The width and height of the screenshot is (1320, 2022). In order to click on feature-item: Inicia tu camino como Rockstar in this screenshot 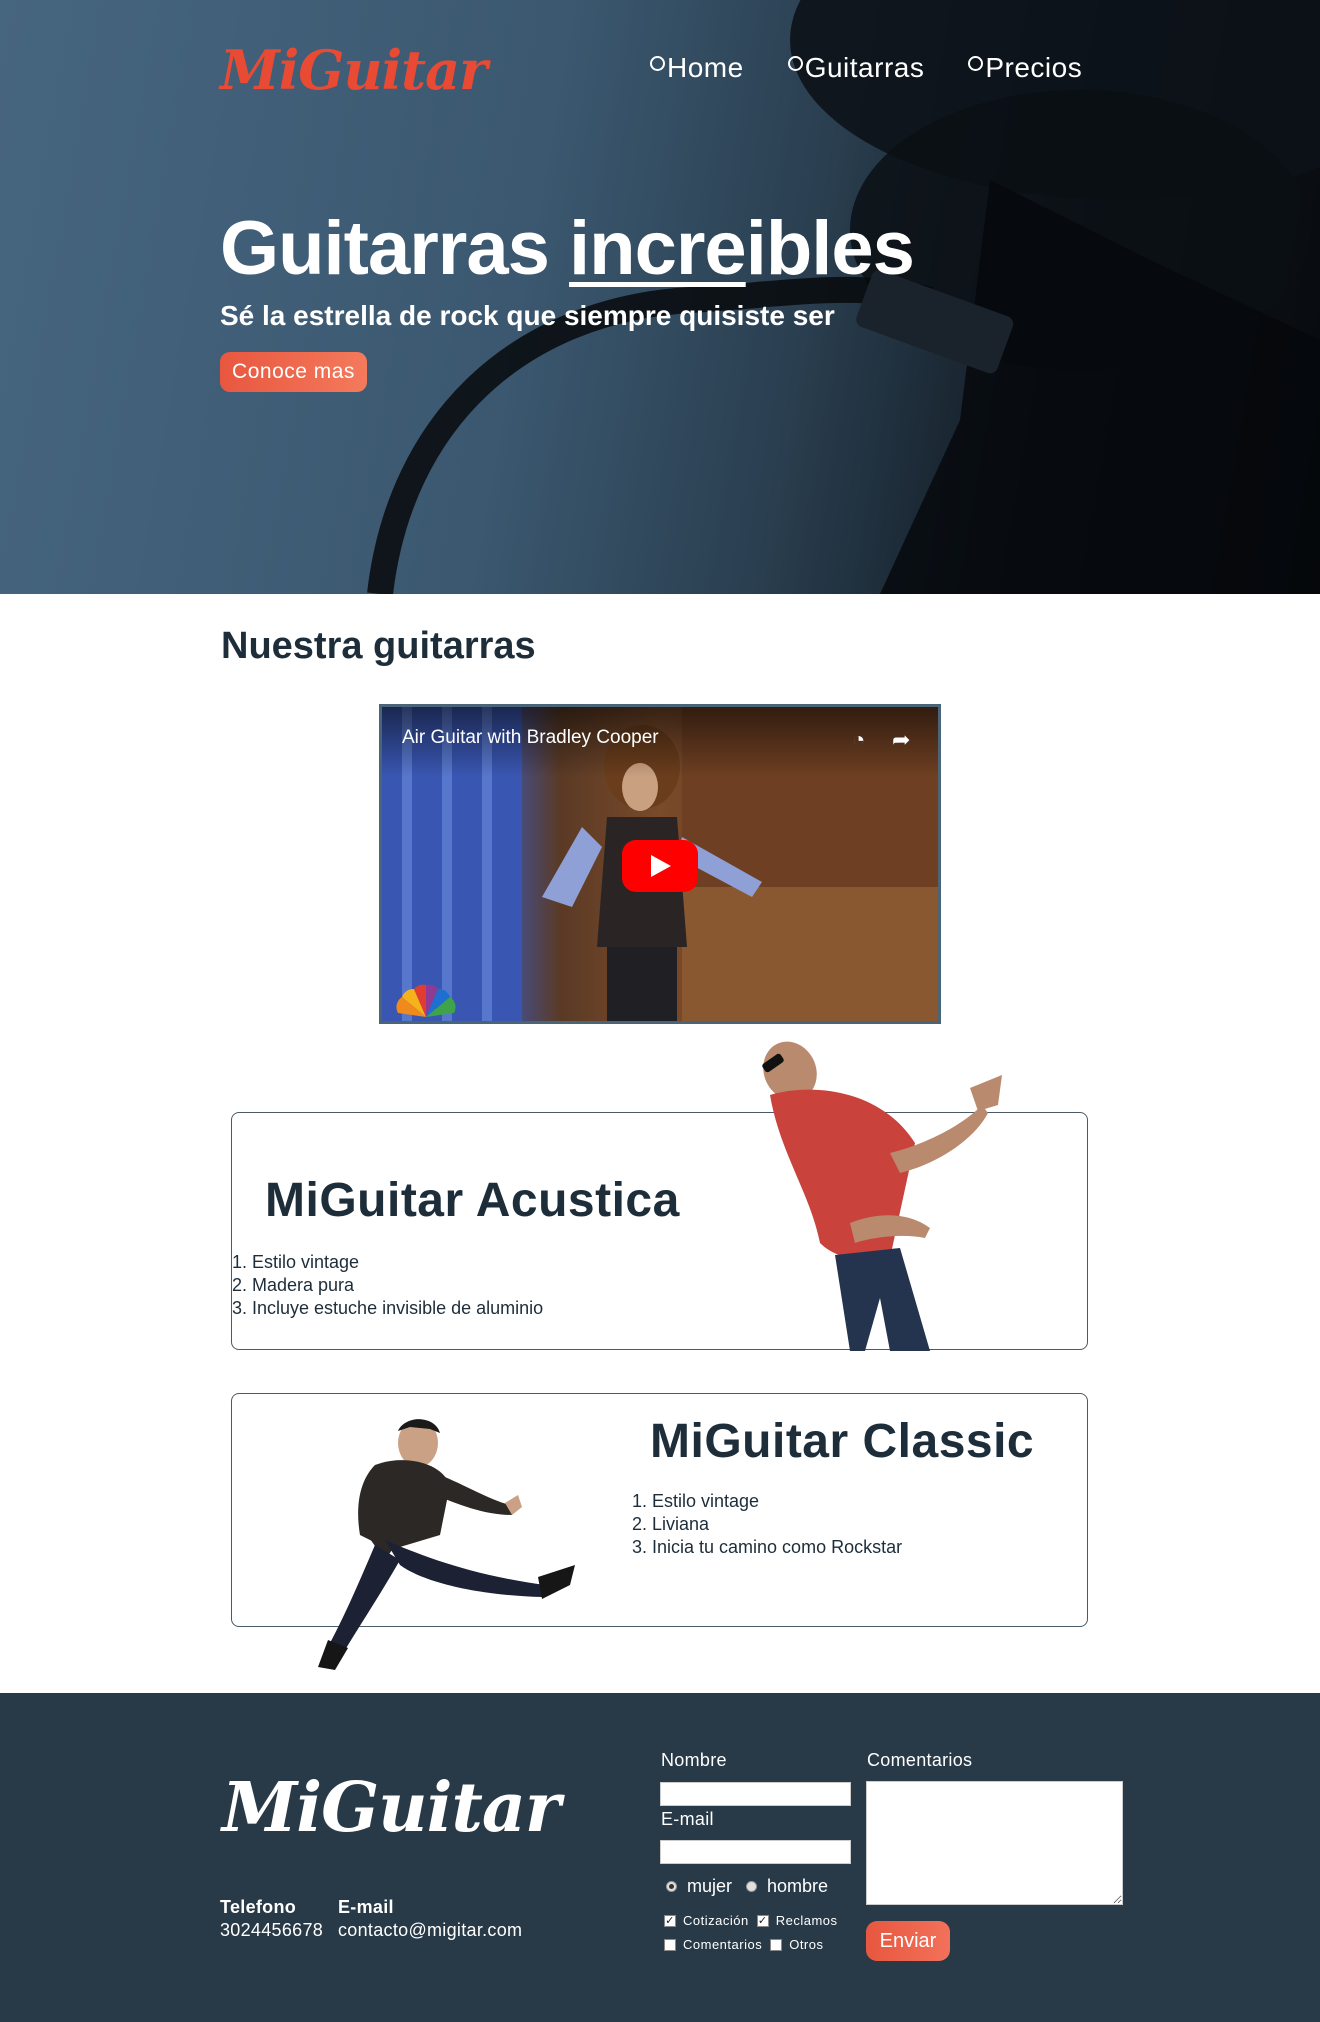, I will do `click(777, 1547)`.